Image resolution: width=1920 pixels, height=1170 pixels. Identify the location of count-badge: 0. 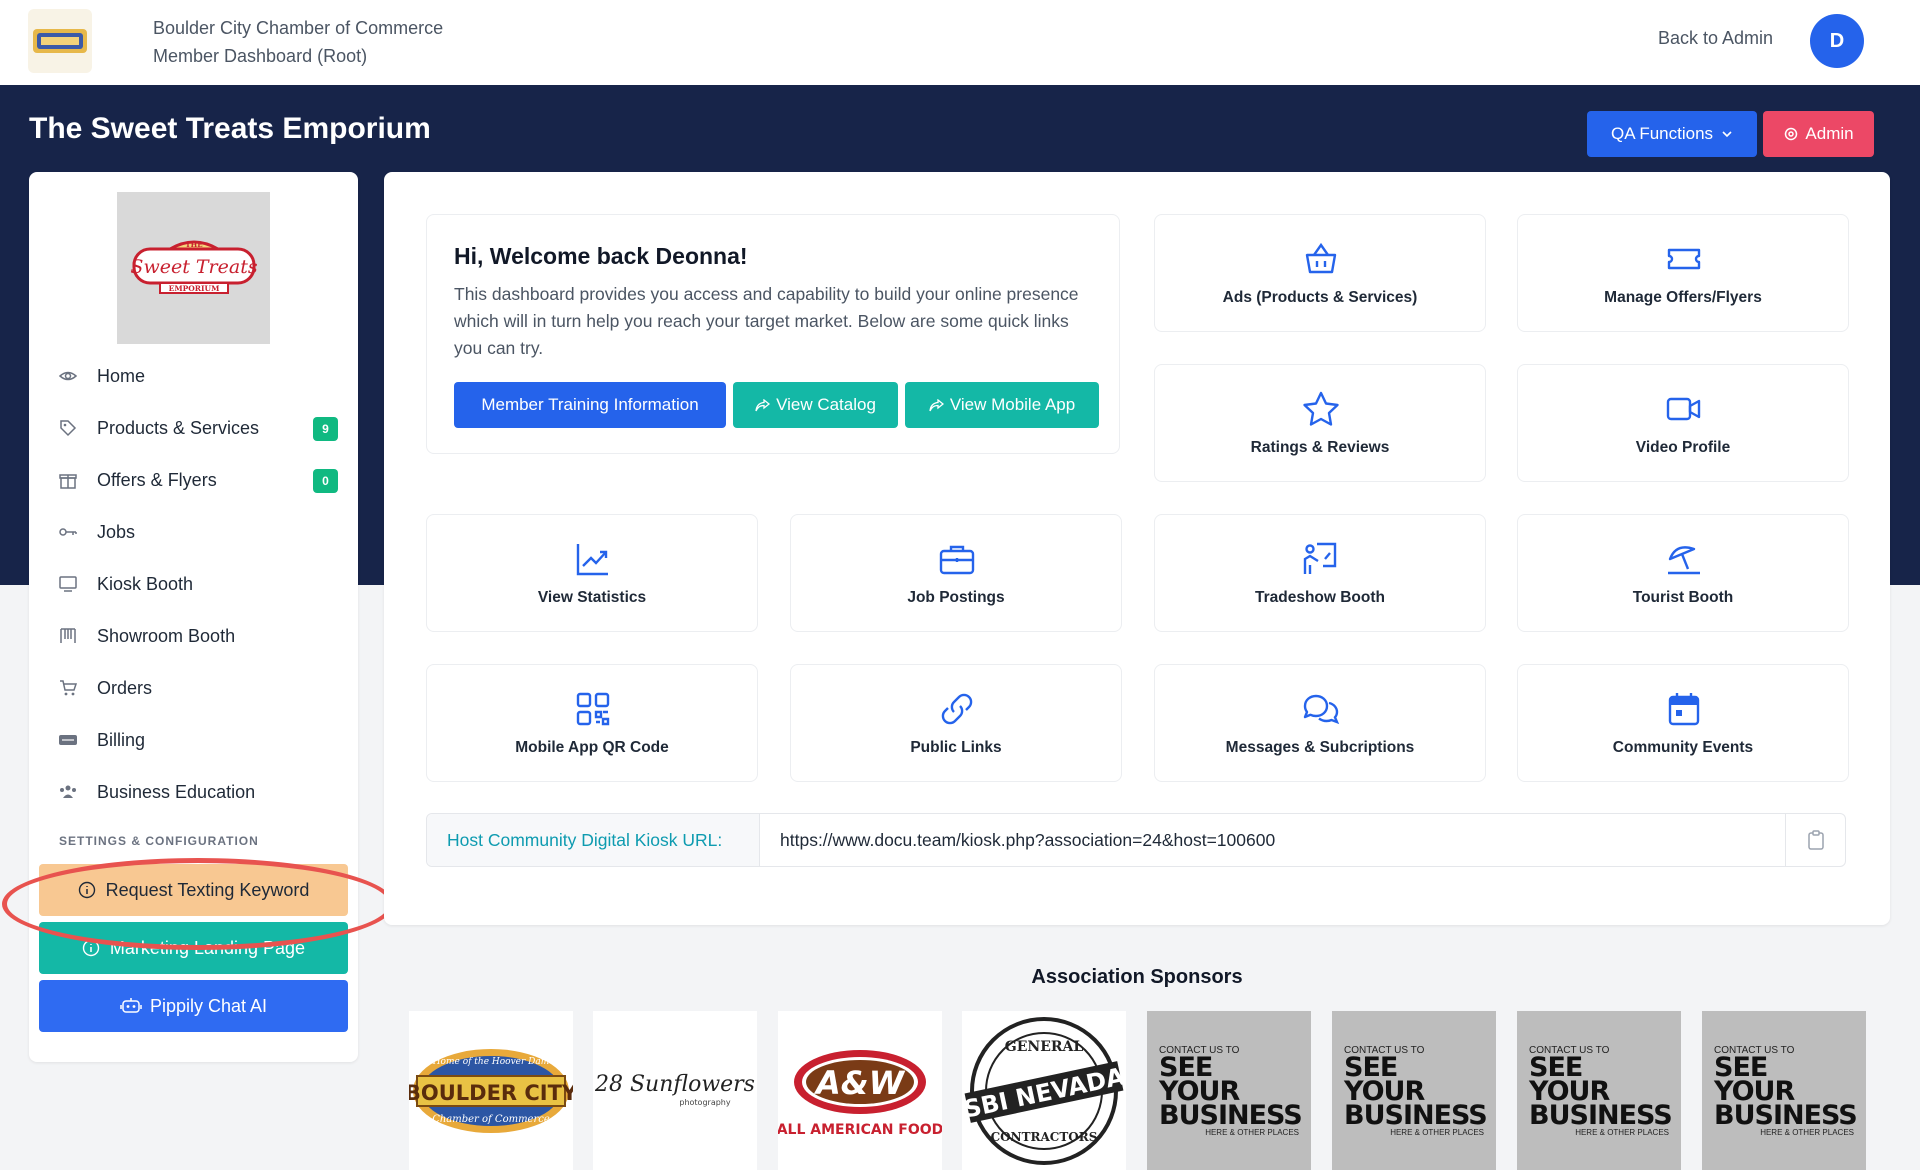
(325, 481).